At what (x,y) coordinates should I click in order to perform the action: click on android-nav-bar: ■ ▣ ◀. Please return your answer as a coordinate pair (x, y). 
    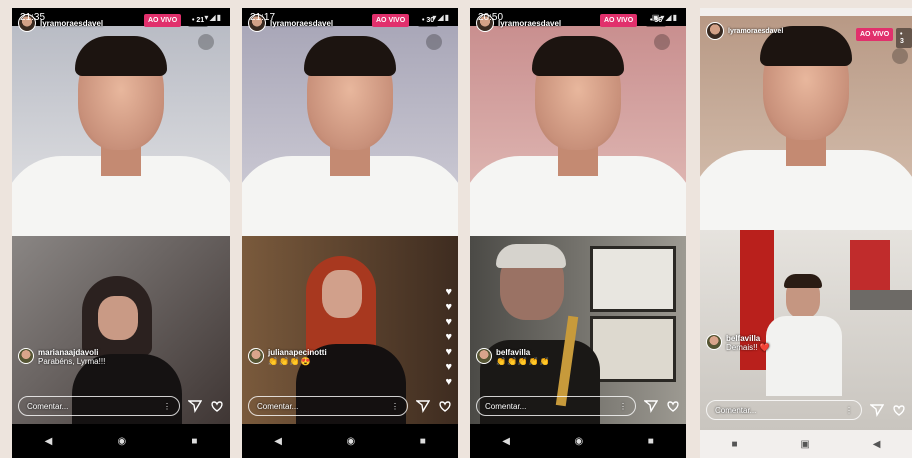
    Looking at the image, I should click on (806, 444).